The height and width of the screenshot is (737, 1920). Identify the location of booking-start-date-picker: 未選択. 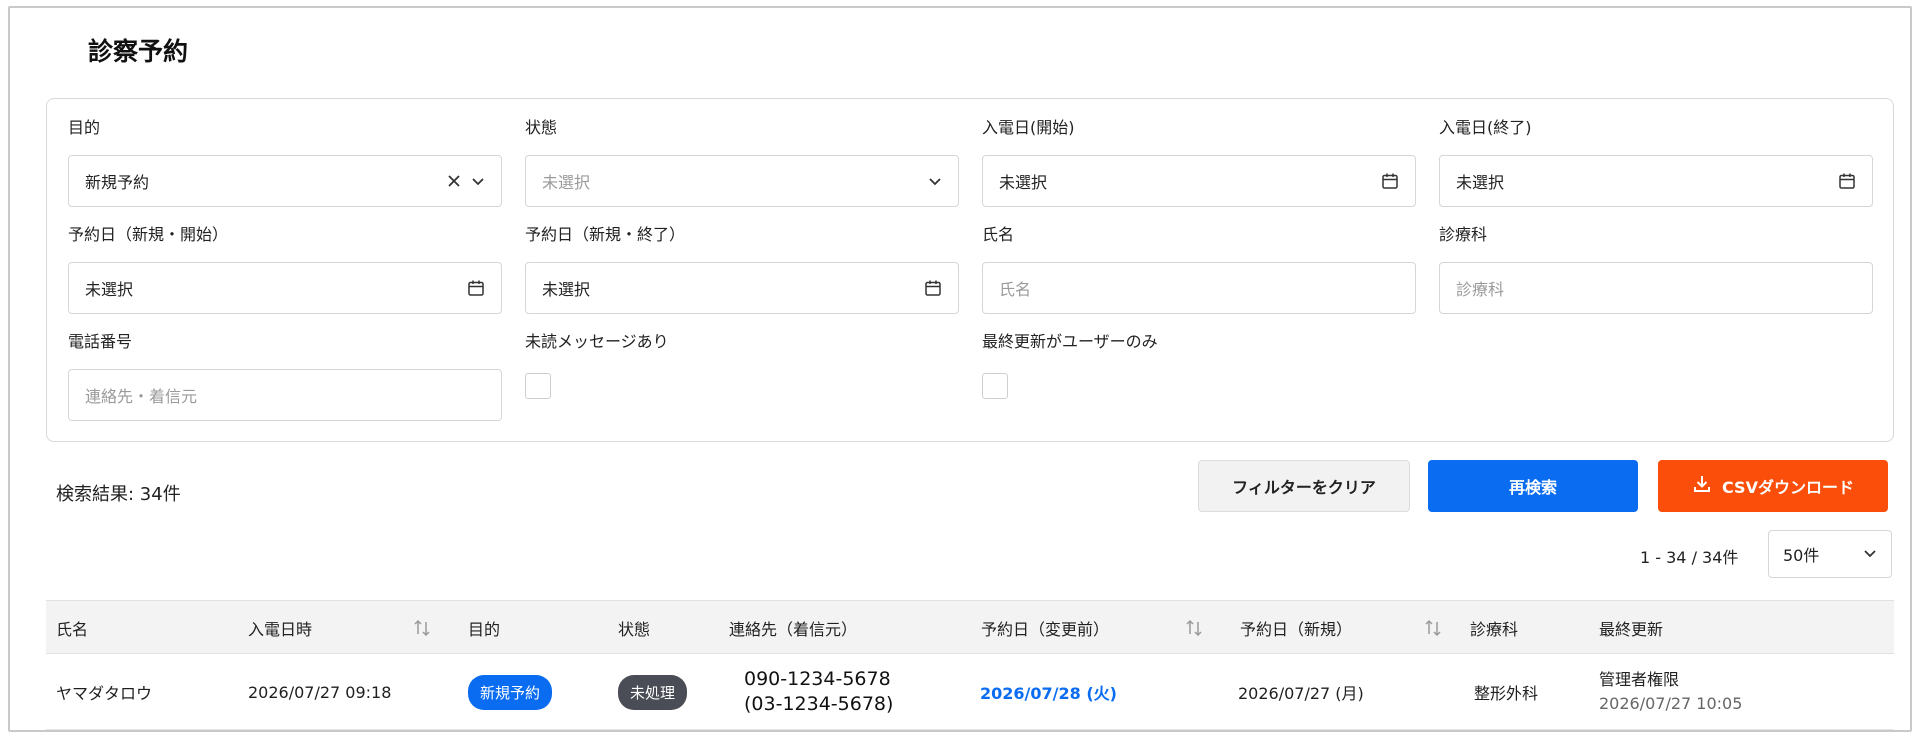
(285, 288).